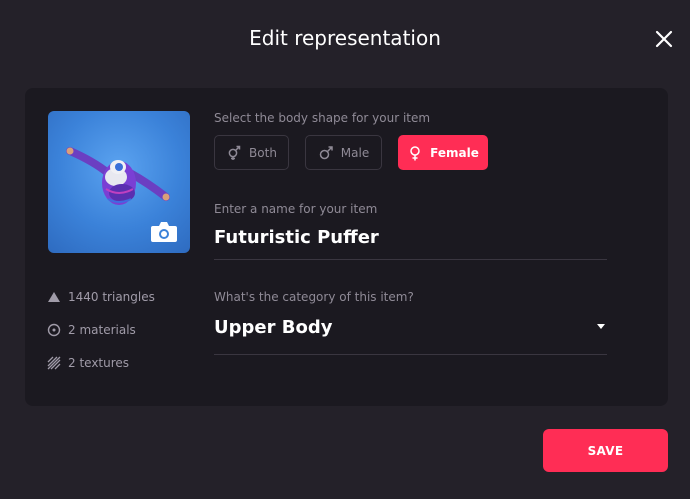 The width and height of the screenshot is (690, 499). I want to click on camera-icon, so click(164, 232).